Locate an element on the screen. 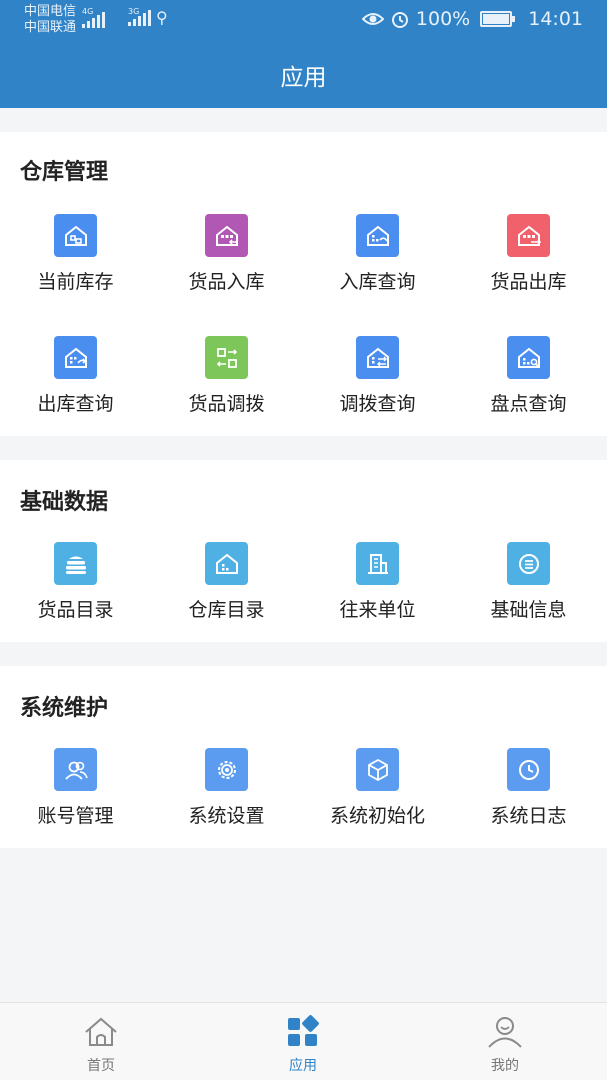 The height and width of the screenshot is (1080, 607). system-init-cube-icon is located at coordinates (377, 769).